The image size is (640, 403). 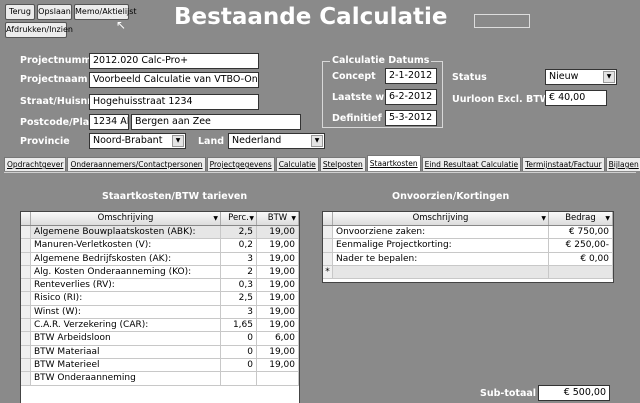 What do you see at coordinates (278, 338) in the screenshot?
I see `cell-btw: 6,00` at bounding box center [278, 338].